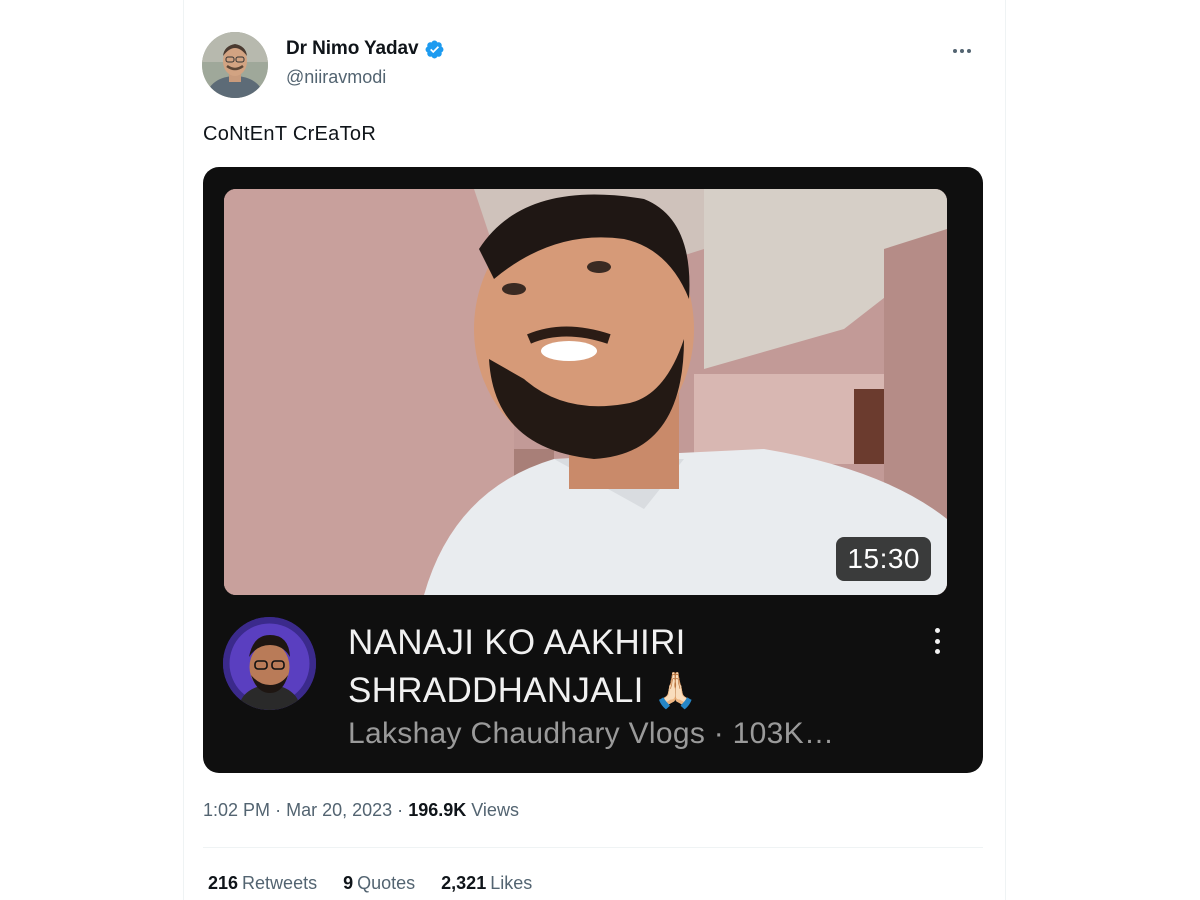  I want to click on tweet-text: CoNtEnT CrEaToR, so click(290, 134).